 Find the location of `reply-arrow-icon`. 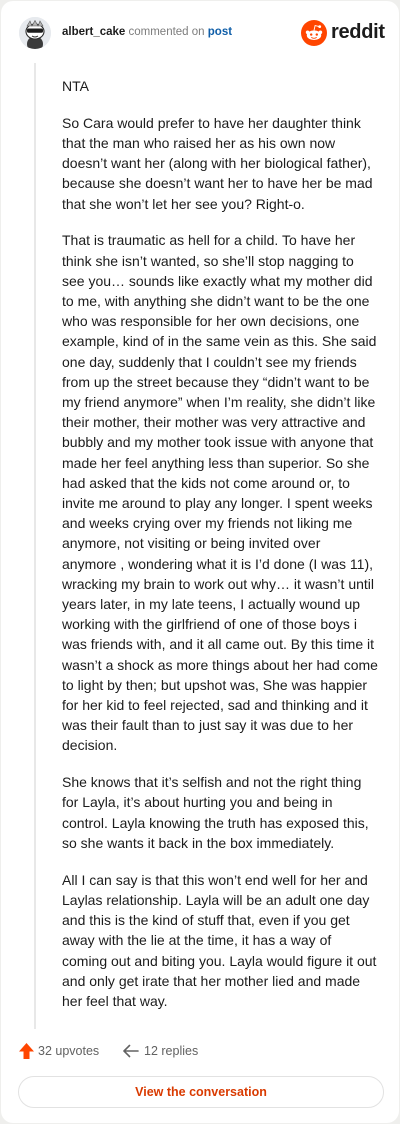

reply-arrow-icon is located at coordinates (131, 1051).